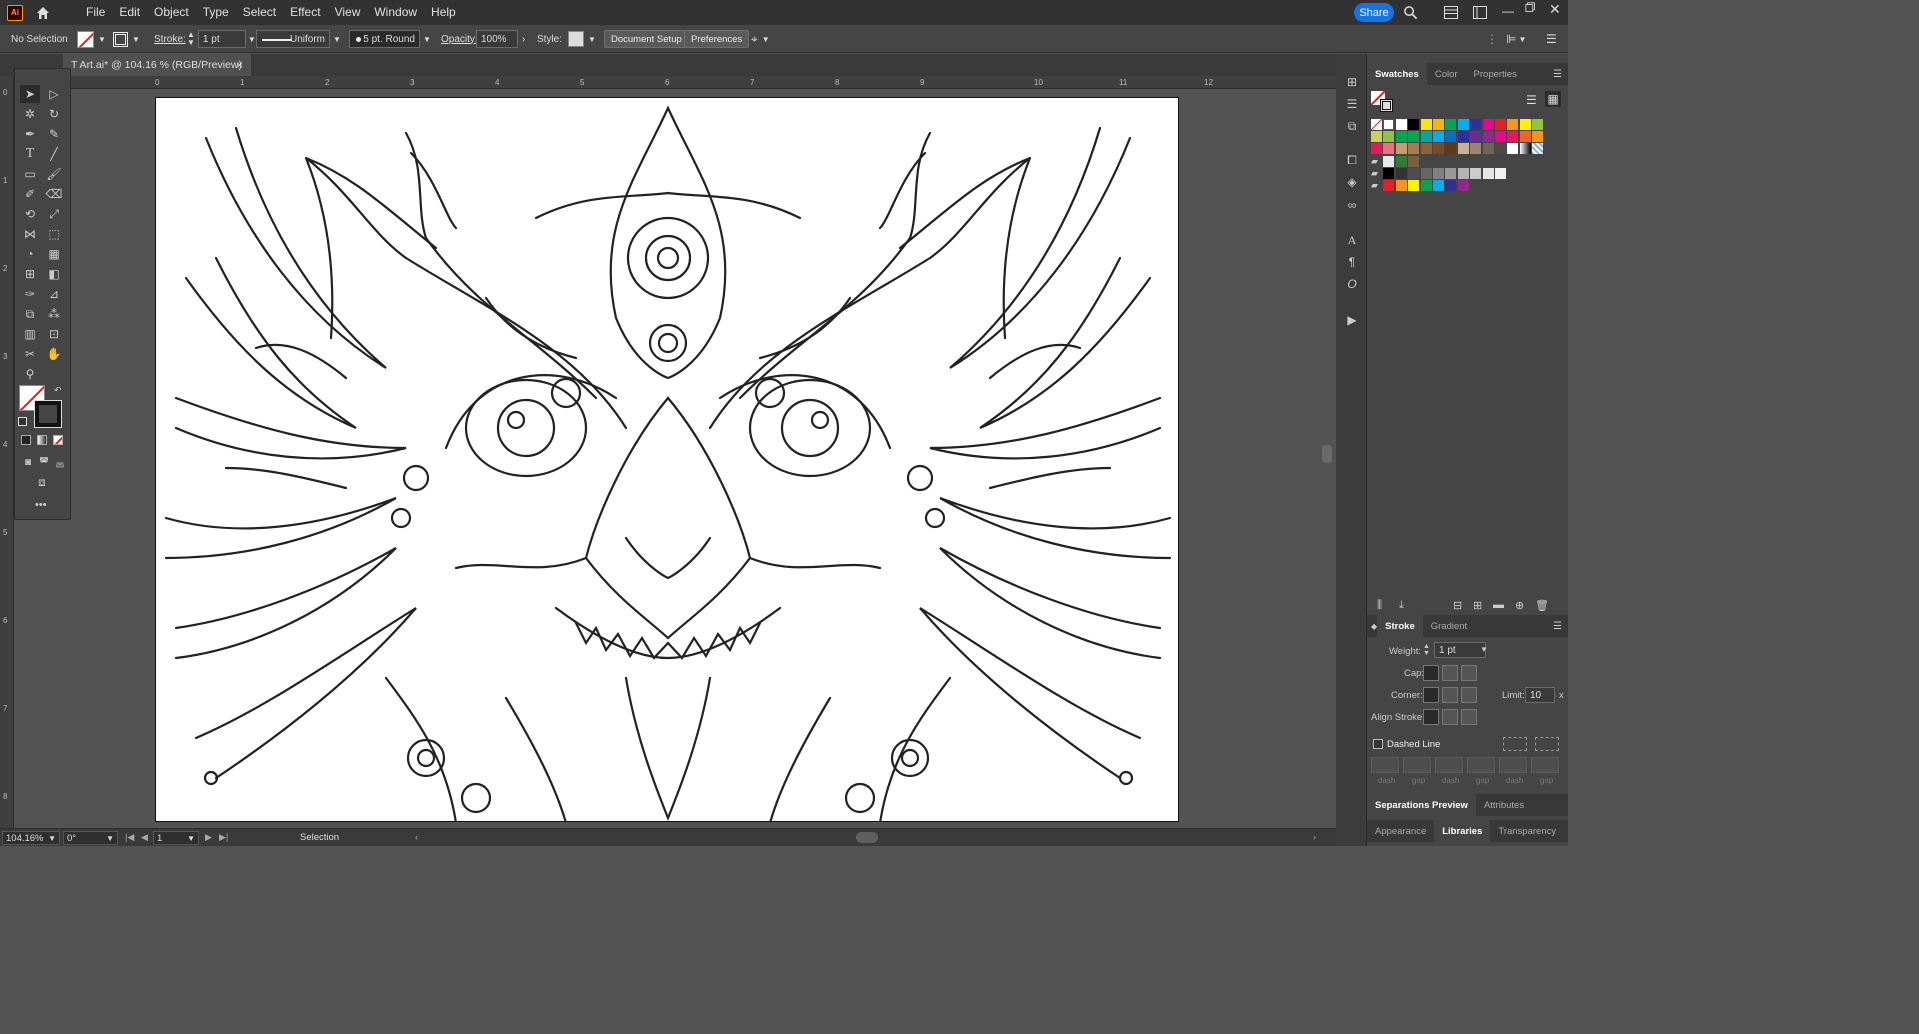 The image size is (1919, 1034). What do you see at coordinates (54, 274) in the screenshot?
I see `gradient-tool-icon: ◧` at bounding box center [54, 274].